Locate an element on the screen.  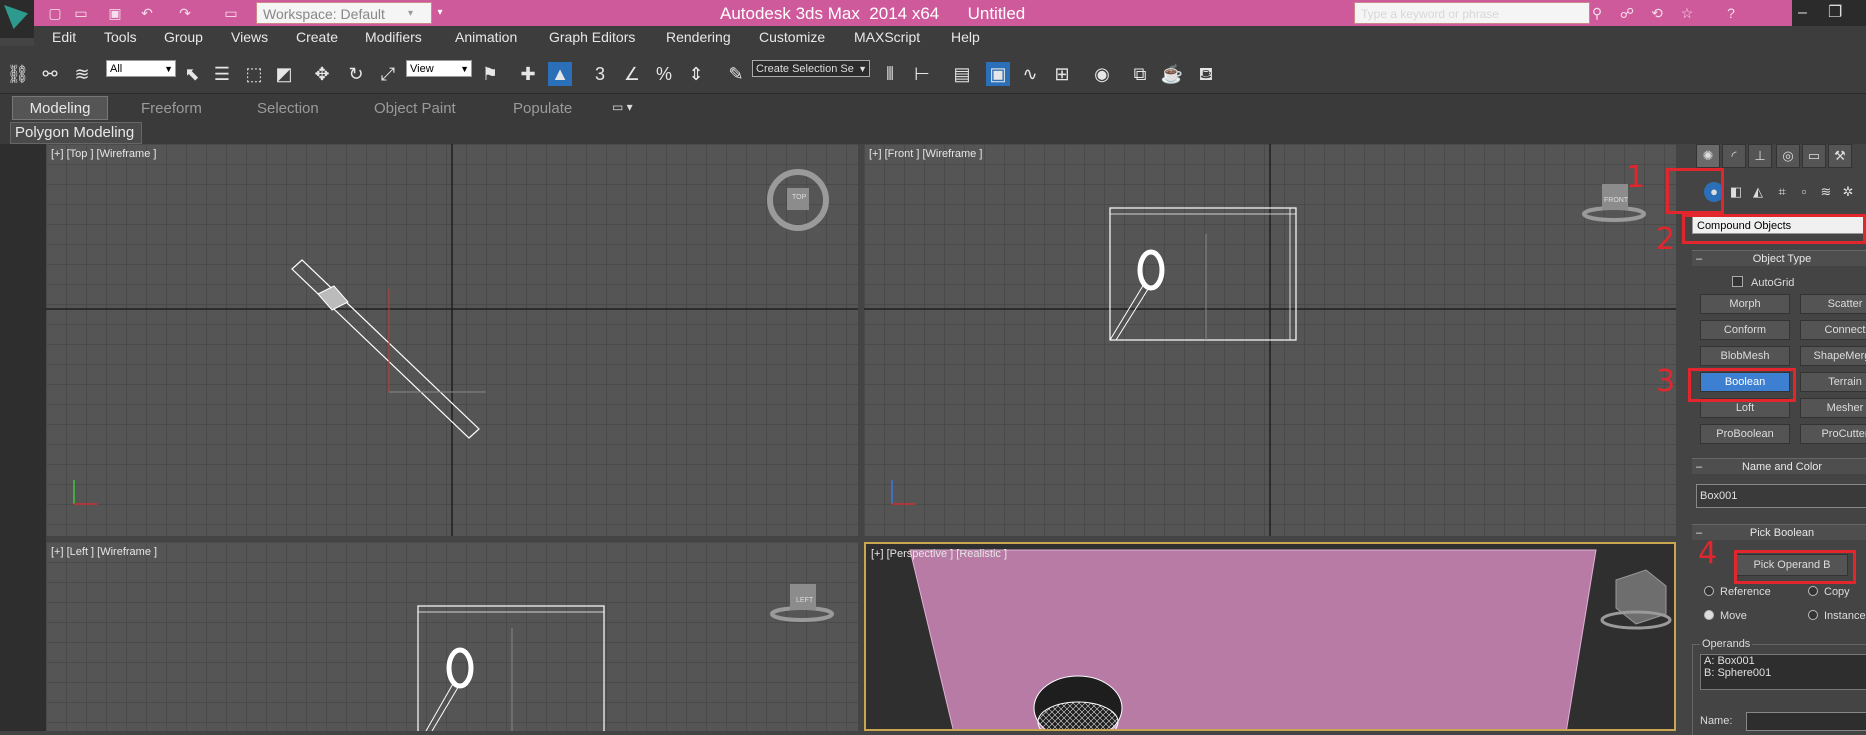
keyboard-shortcut-override-icon: ▲ is located at coordinates (560, 74).